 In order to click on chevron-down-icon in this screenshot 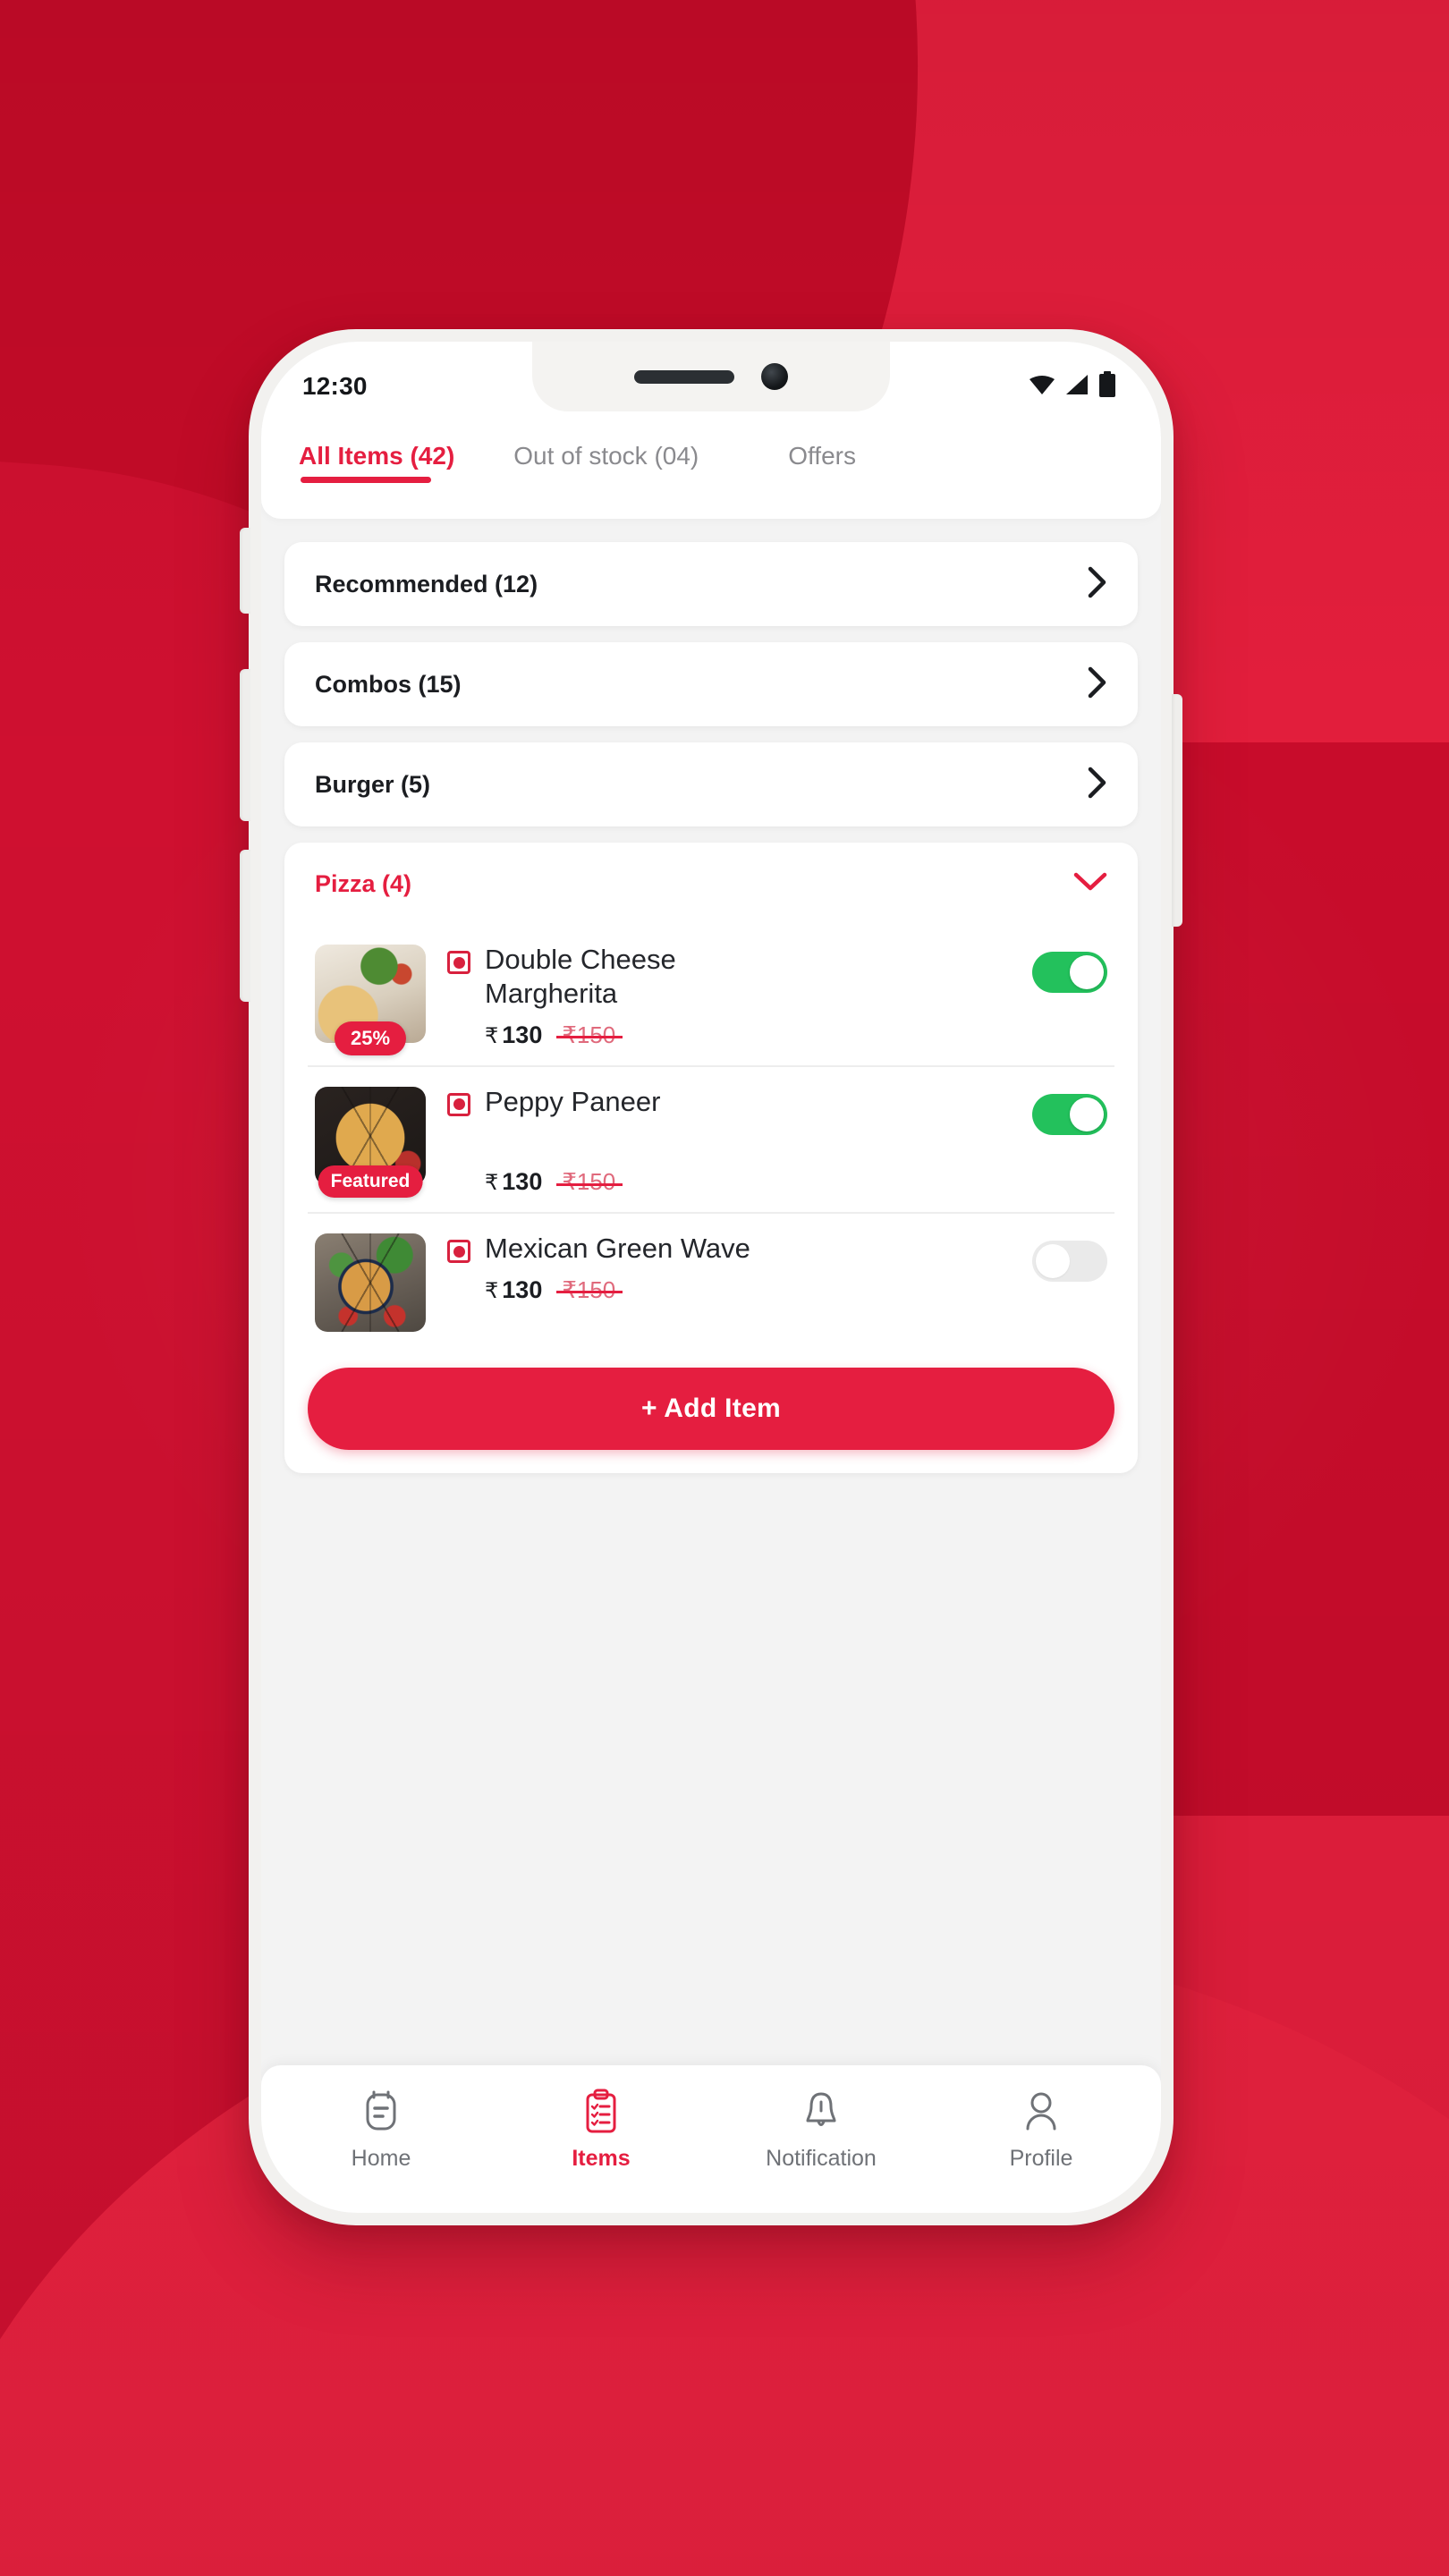, I will do `click(1090, 884)`.